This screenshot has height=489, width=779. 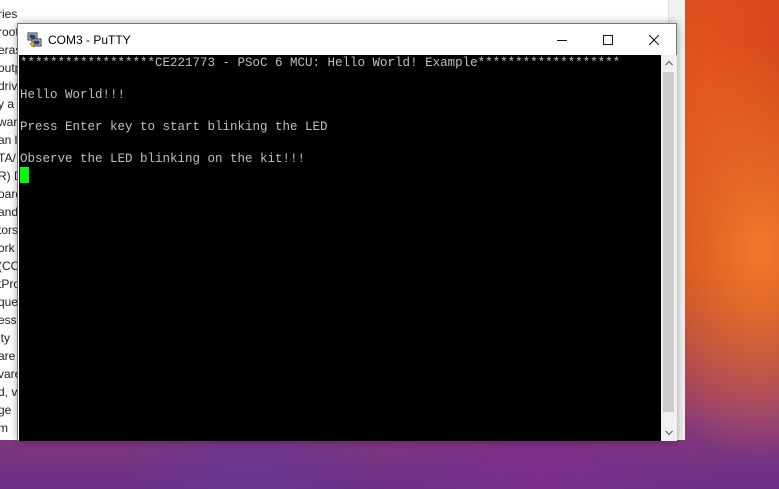 I want to click on minimize-icon, so click(x=562, y=40).